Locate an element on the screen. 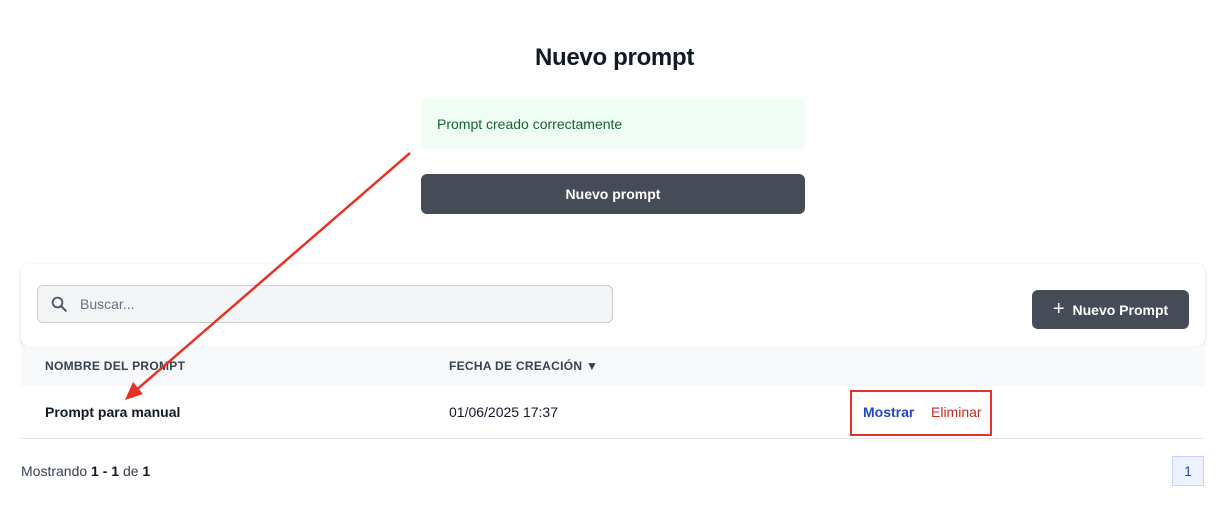 The image size is (1229, 515). new-prompt-submit-button: Nuevo prompt is located at coordinates (613, 194).